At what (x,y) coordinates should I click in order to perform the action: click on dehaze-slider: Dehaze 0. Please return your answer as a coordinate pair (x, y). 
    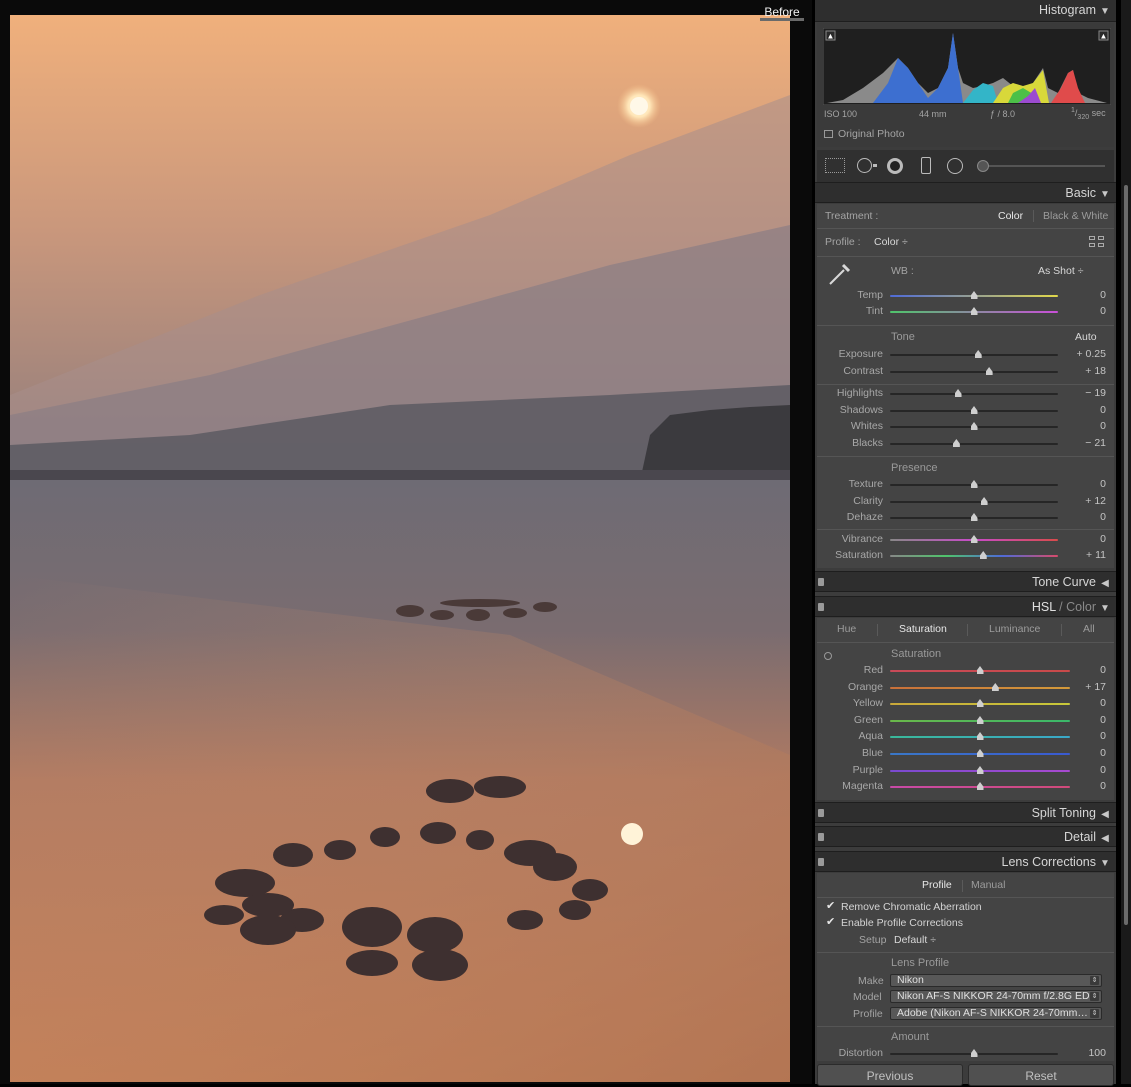
    Looking at the image, I should click on (965, 518).